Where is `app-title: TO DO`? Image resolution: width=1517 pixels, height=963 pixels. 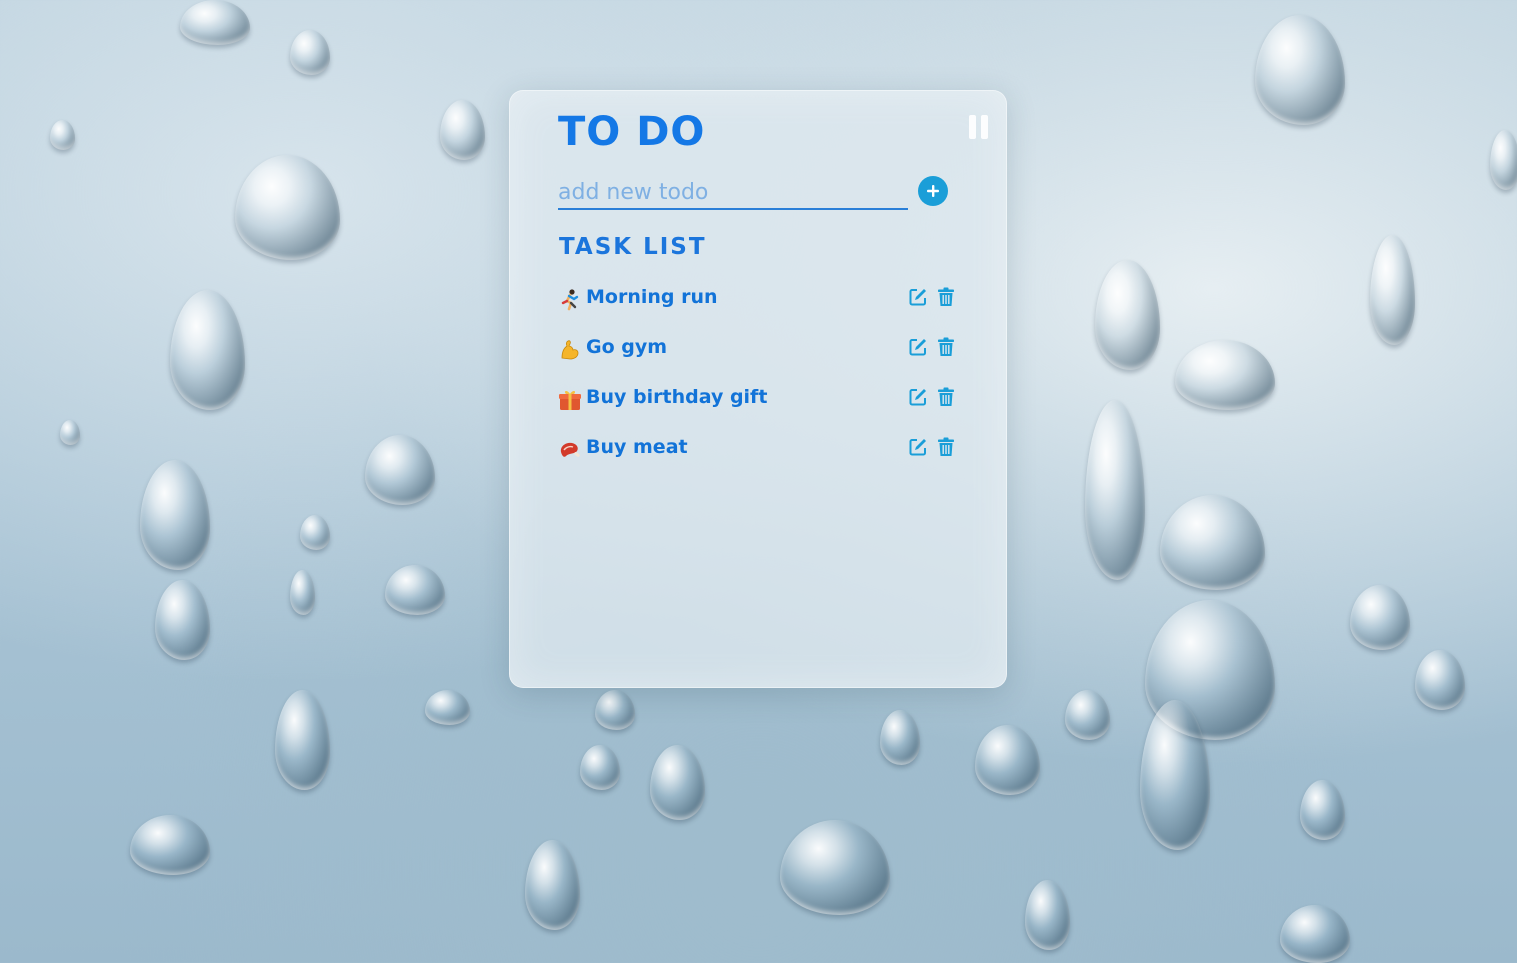 app-title: TO DO is located at coordinates (632, 132).